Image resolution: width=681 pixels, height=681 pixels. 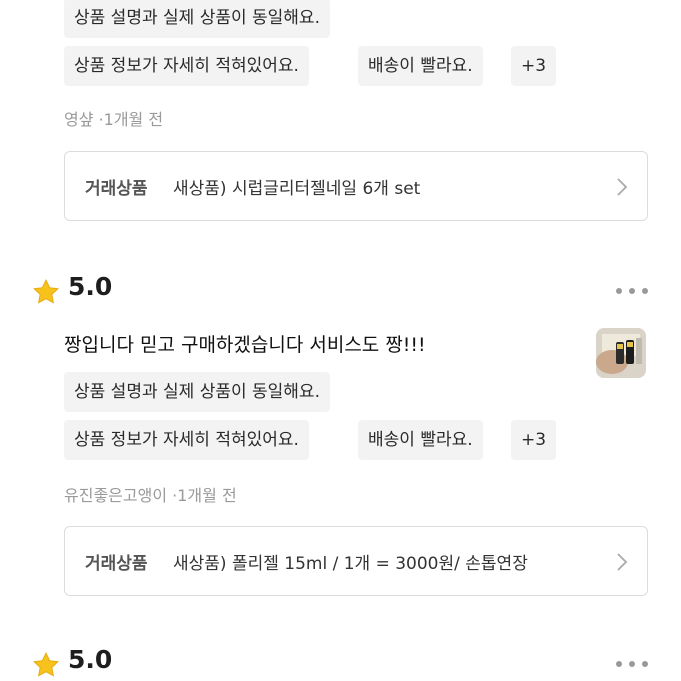 I want to click on review-card: 5.0, so click(x=340, y=662).